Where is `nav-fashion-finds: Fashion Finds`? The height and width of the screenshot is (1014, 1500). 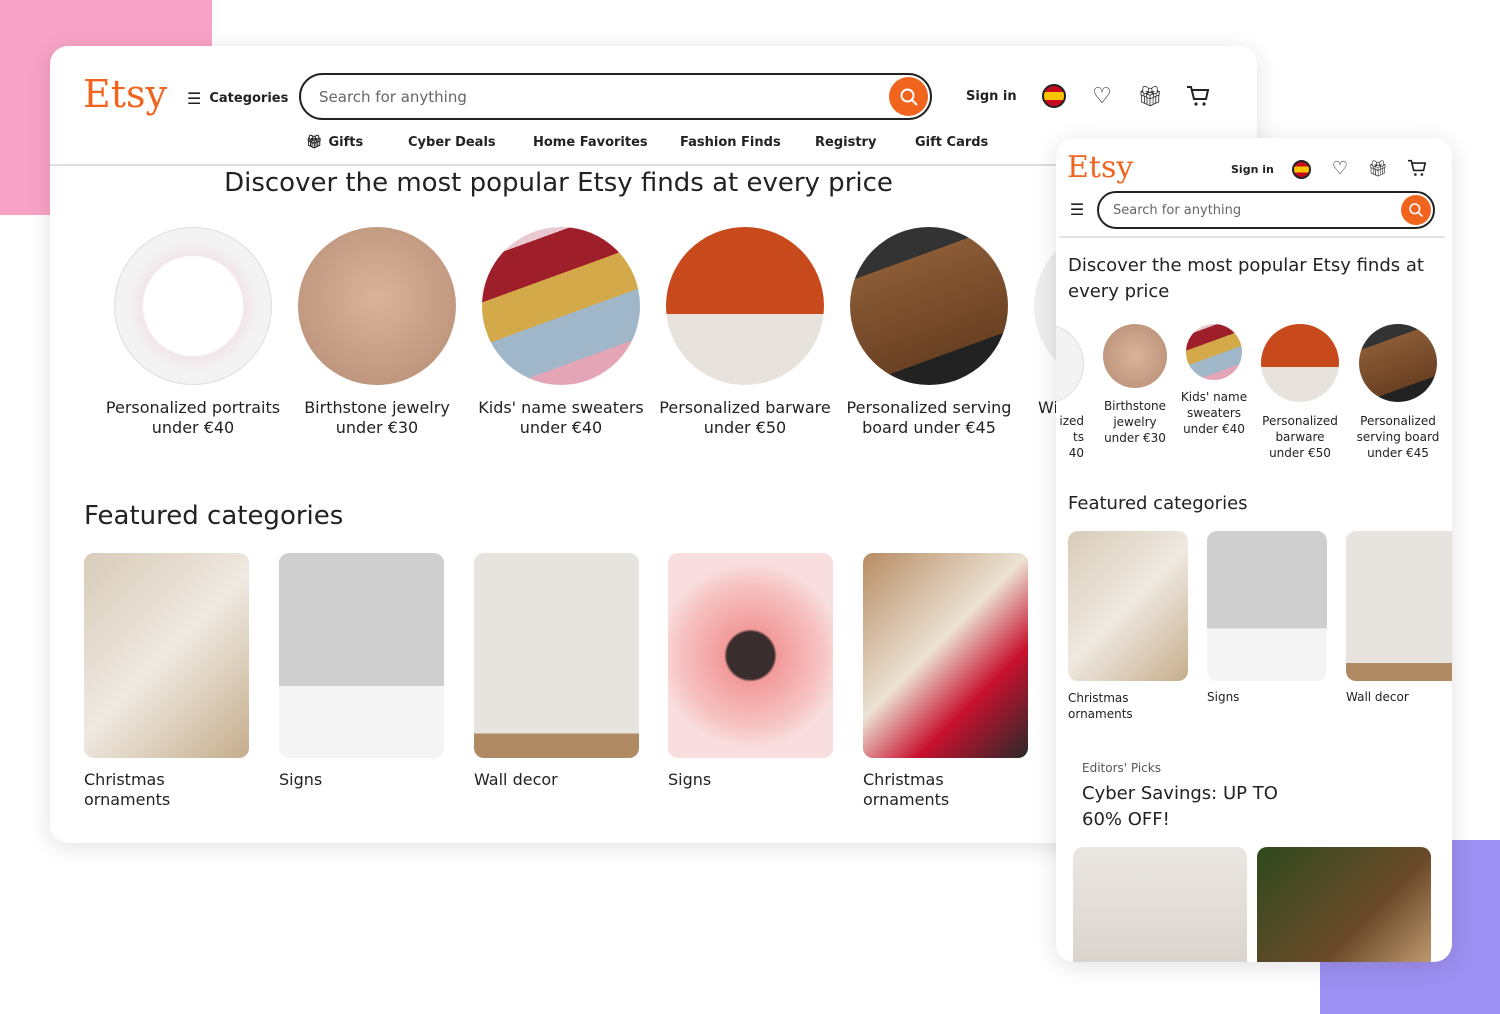
nav-fashion-finds: Fashion Finds is located at coordinates (730, 142).